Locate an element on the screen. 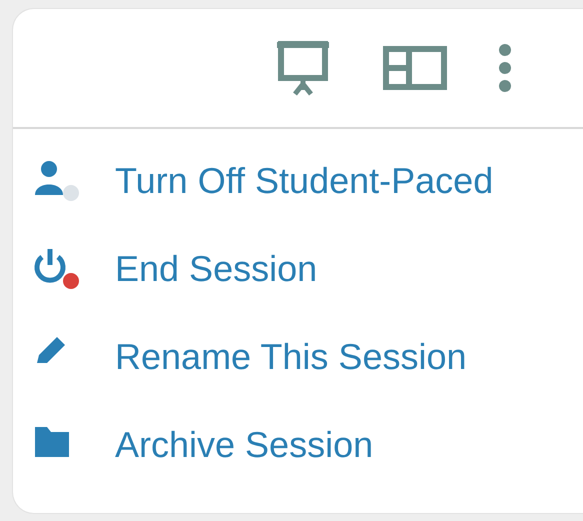 Image resolution: width=583 pixels, height=521 pixels. pencil-icon is located at coordinates (51, 350).